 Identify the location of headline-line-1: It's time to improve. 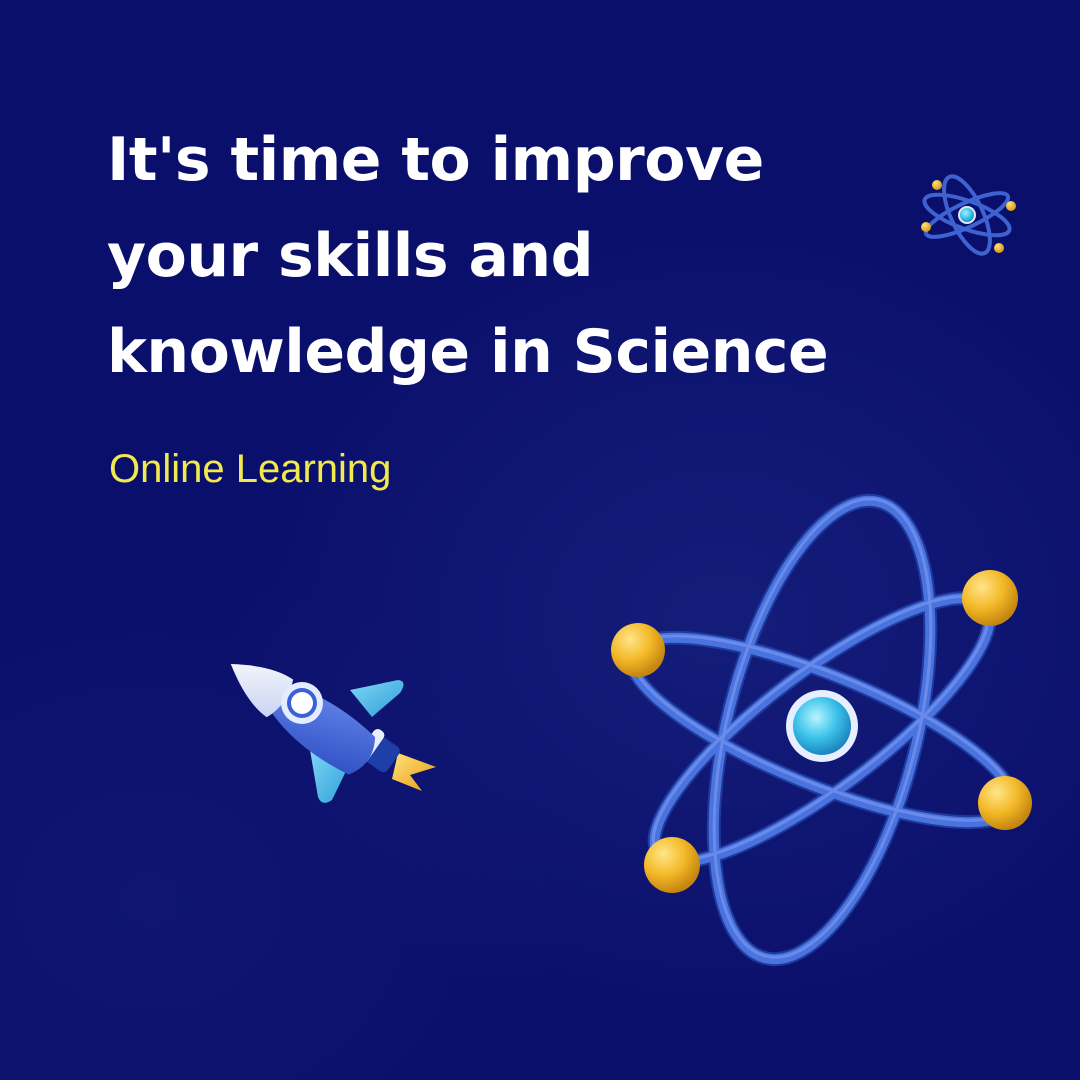
(435, 160).